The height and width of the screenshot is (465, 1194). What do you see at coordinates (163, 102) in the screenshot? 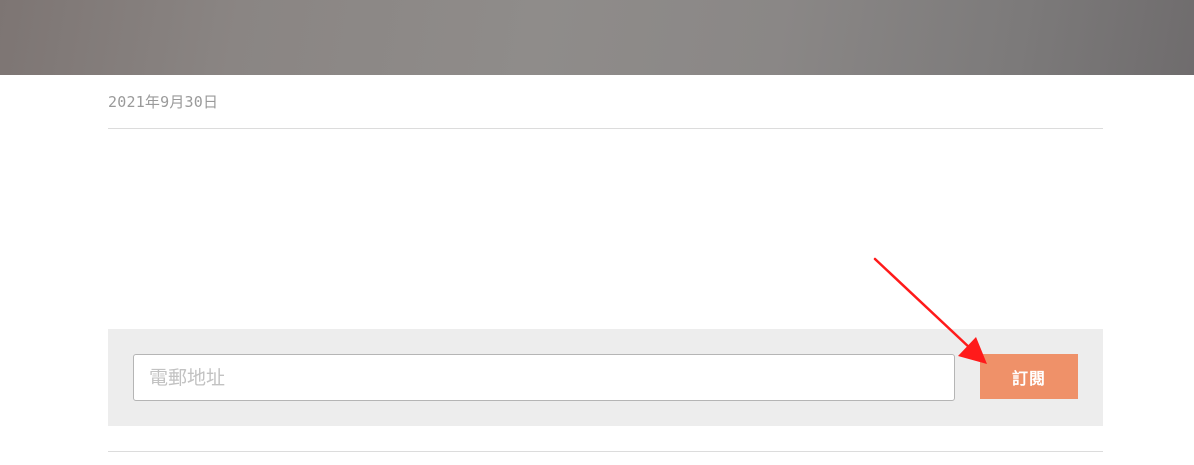
I see `post-date: 2021年9月30日` at bounding box center [163, 102].